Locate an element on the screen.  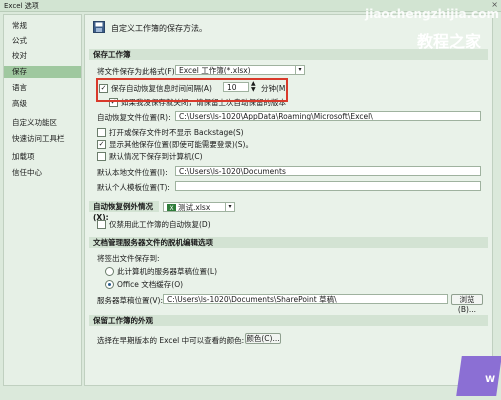
sidebar-item-general: 常规 is located at coordinates (42, 26).